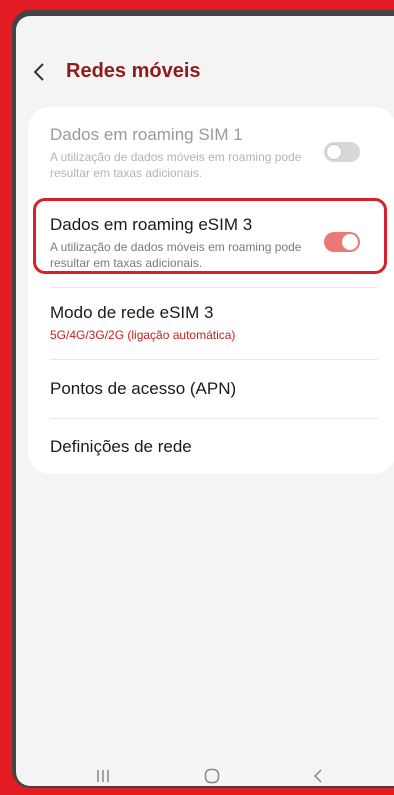 Image resolution: width=394 pixels, height=795 pixels. I want to click on network-settings-item: Definições de rede, so click(210, 447).